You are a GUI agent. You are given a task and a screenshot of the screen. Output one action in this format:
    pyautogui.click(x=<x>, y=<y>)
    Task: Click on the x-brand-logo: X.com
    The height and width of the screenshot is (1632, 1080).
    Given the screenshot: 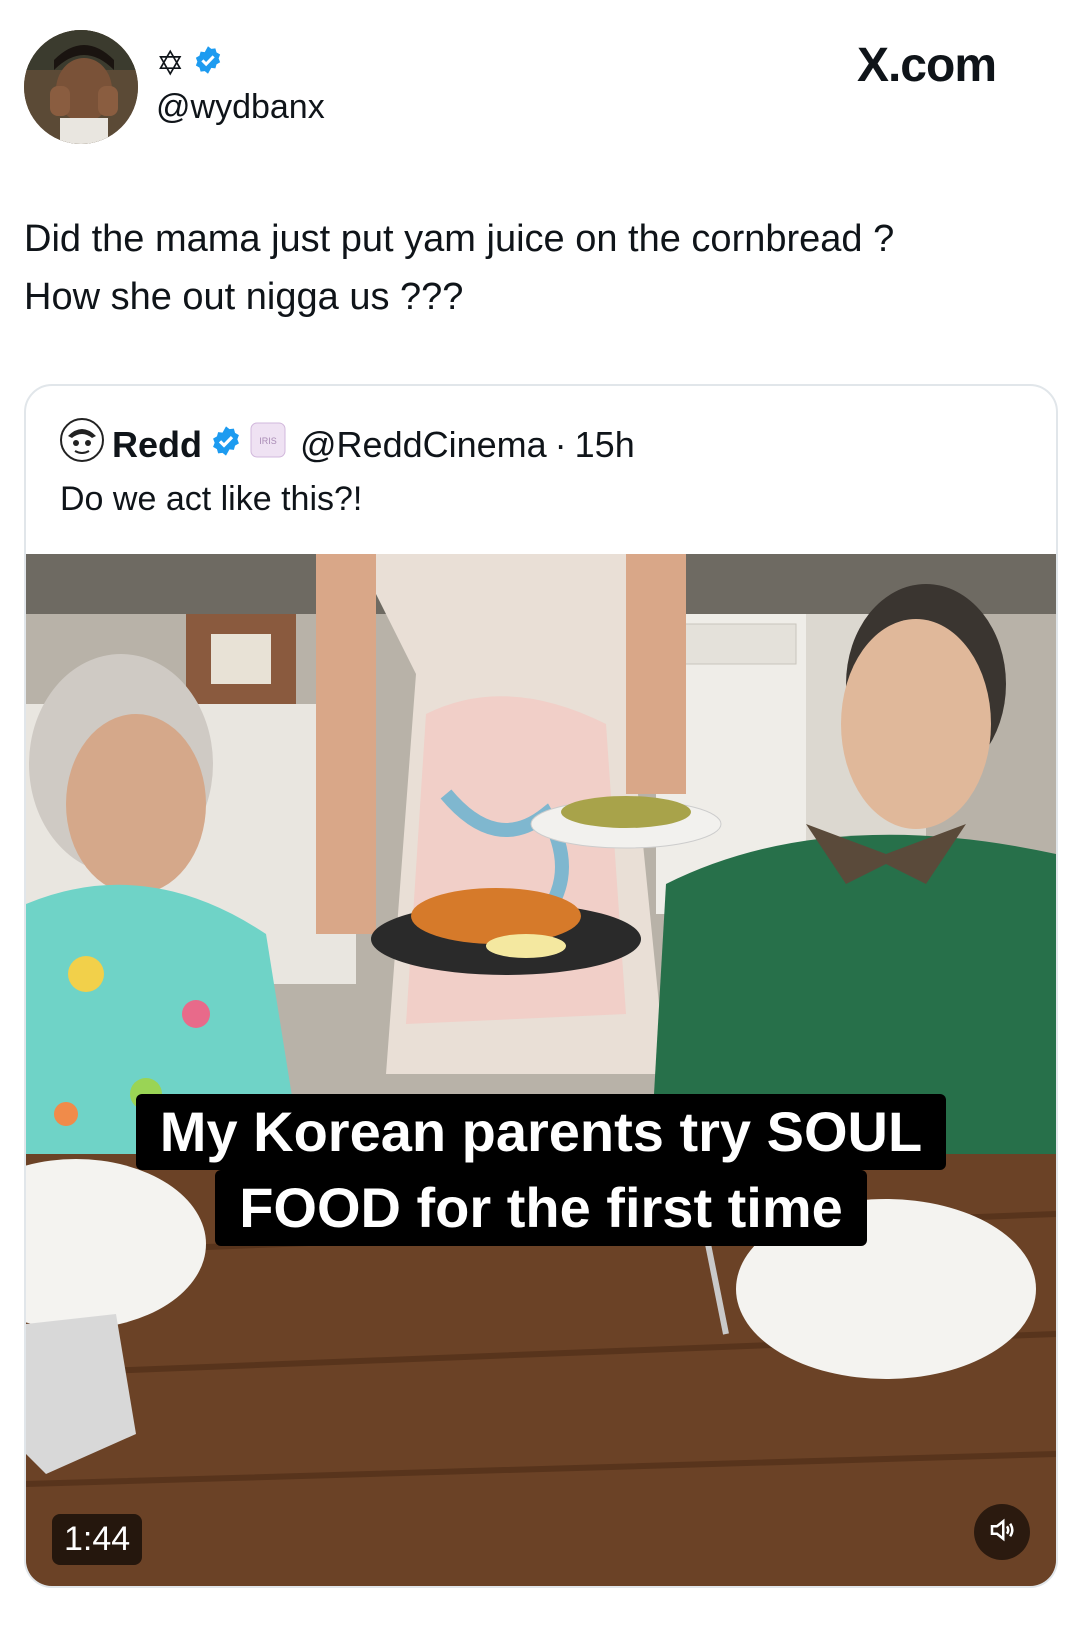 What is the action you would take?
    pyautogui.click(x=926, y=65)
    